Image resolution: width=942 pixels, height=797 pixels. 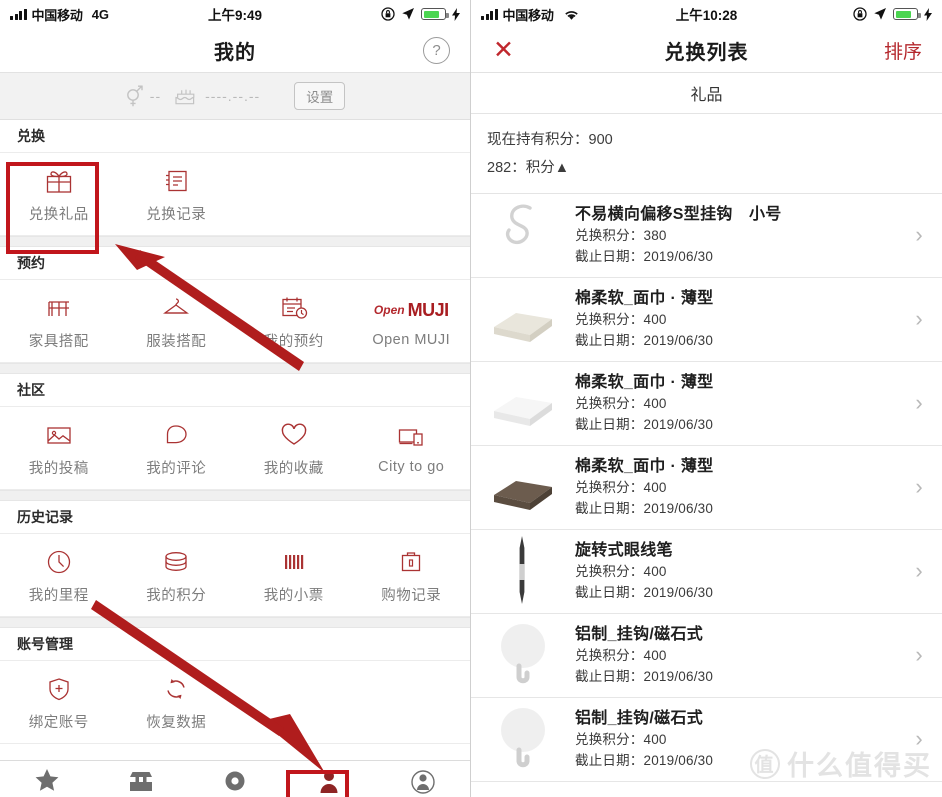 What do you see at coordinates (320, 96) in the screenshot?
I see `settings-button: 设置` at bounding box center [320, 96].